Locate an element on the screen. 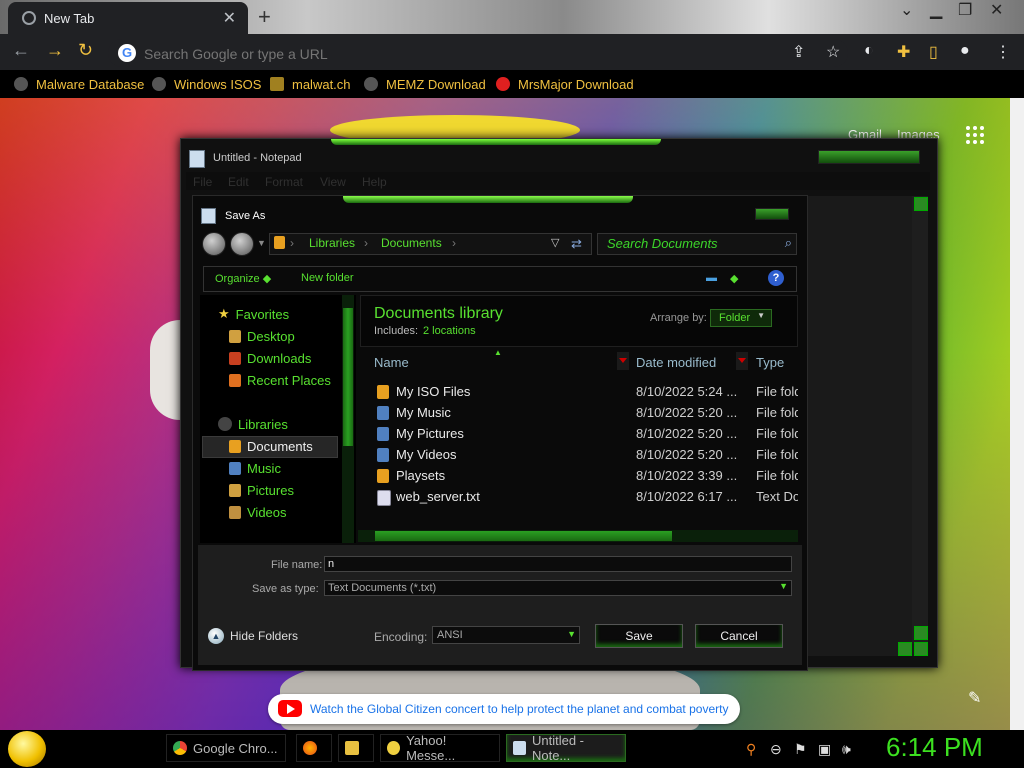 Image resolution: width=1024 pixels, height=768 pixels. apps-grid-icon is located at coordinates (975, 135).